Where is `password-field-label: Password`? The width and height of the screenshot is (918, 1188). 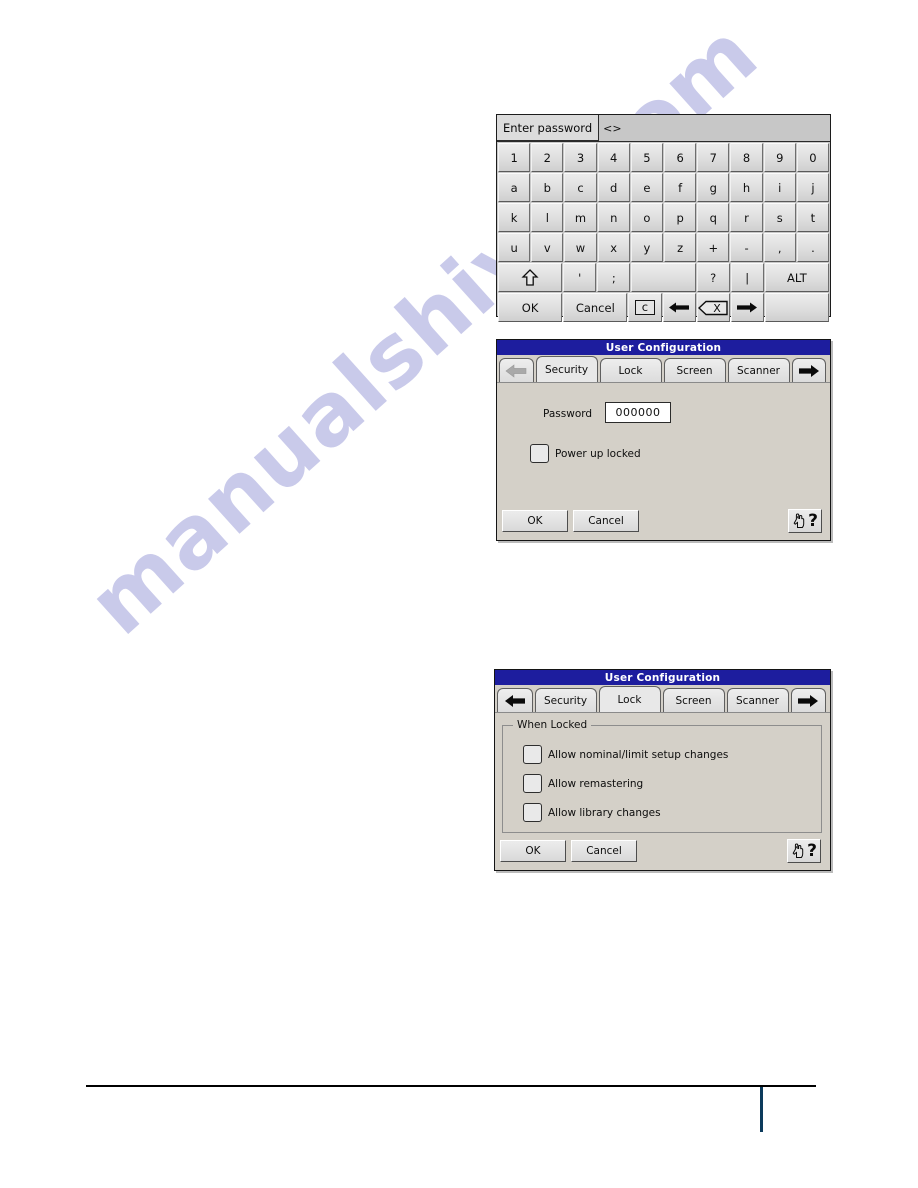 password-field-label: Password is located at coordinates (568, 414).